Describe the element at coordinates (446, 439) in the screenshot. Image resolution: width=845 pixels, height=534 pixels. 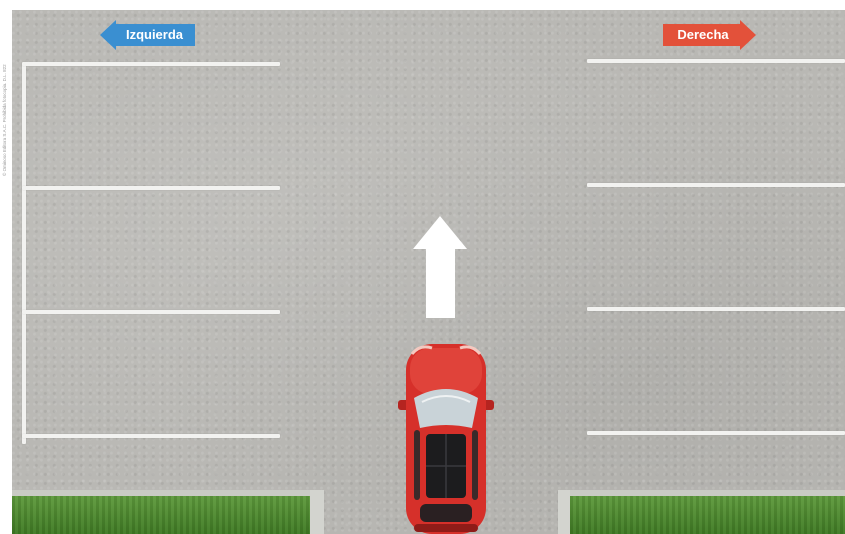
I see `red-car-icon` at that location.